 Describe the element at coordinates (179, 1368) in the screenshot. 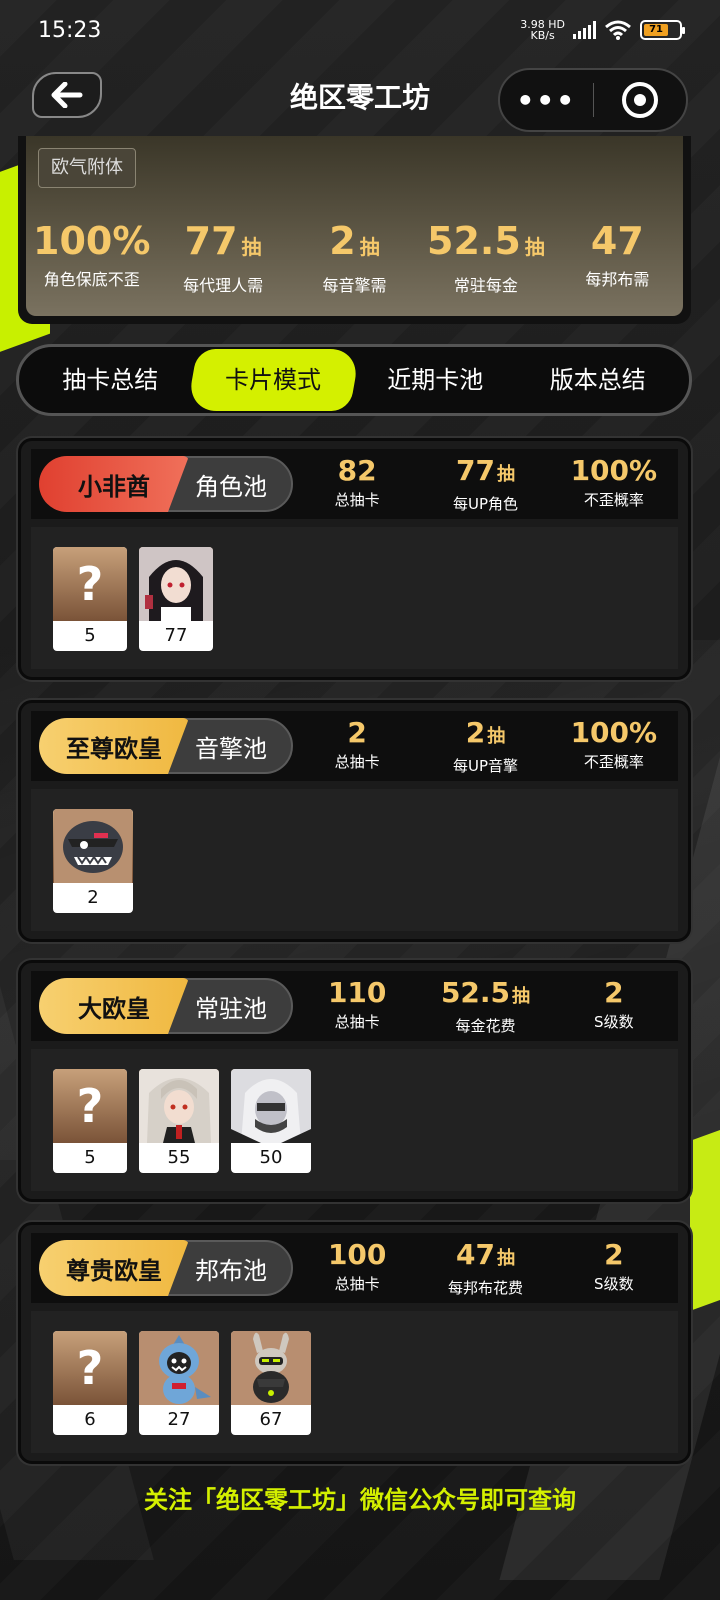

I see `bangboo-shark-icon` at that location.